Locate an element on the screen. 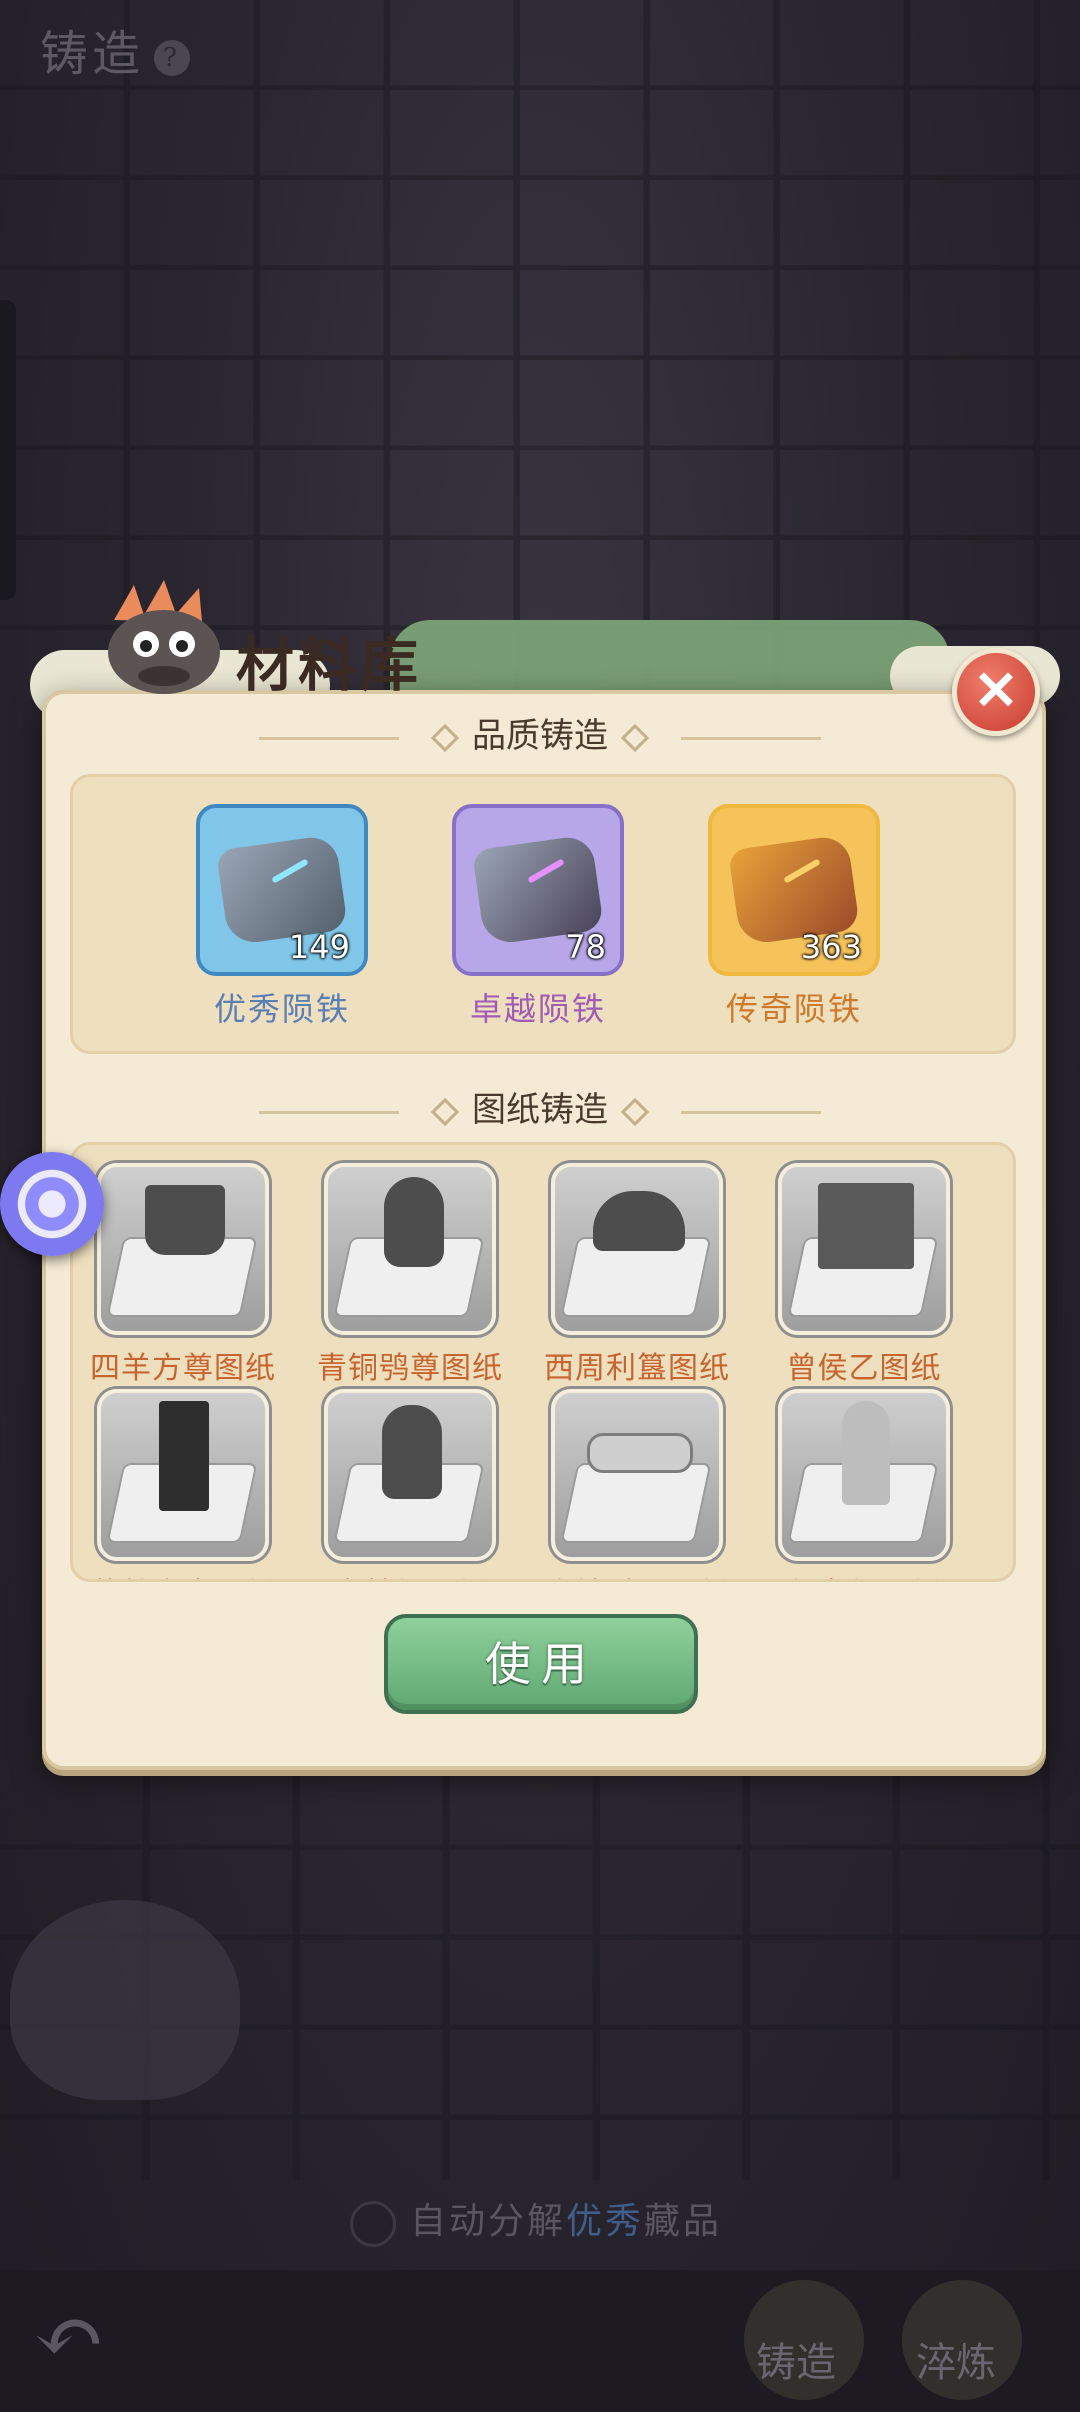 The image size is (1080, 2412). hill-decoration is located at coordinates (670, 655).